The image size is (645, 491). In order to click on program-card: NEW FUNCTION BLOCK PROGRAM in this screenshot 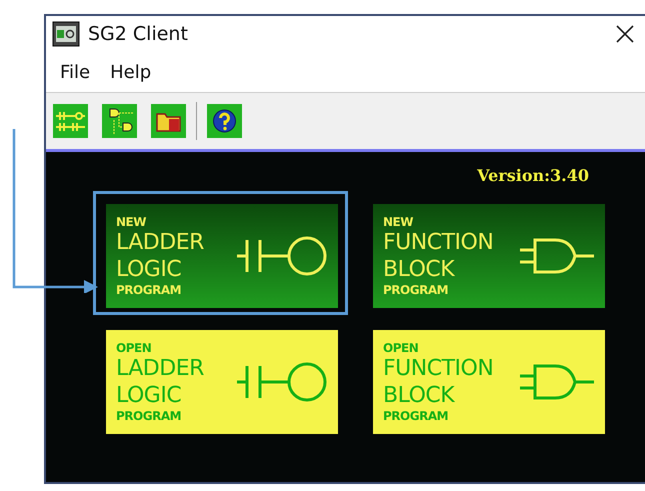, I will do `click(489, 256)`.